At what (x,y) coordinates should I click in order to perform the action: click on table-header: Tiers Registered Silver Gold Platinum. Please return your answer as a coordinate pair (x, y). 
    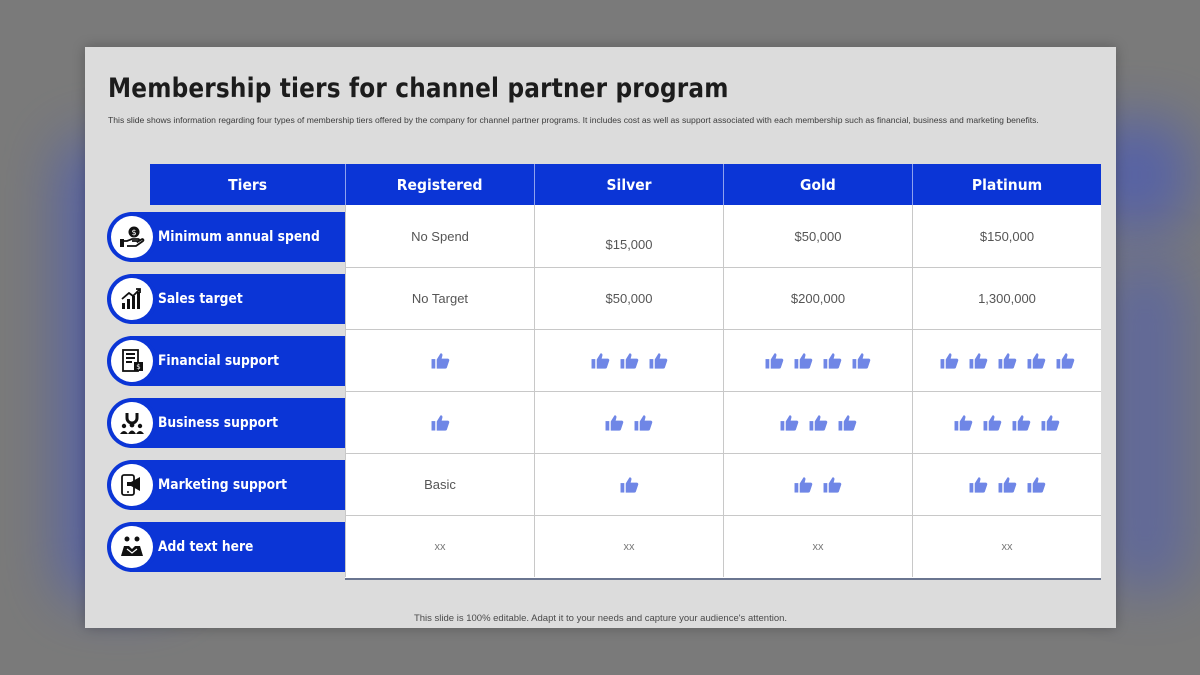
    Looking at the image, I should click on (625, 184).